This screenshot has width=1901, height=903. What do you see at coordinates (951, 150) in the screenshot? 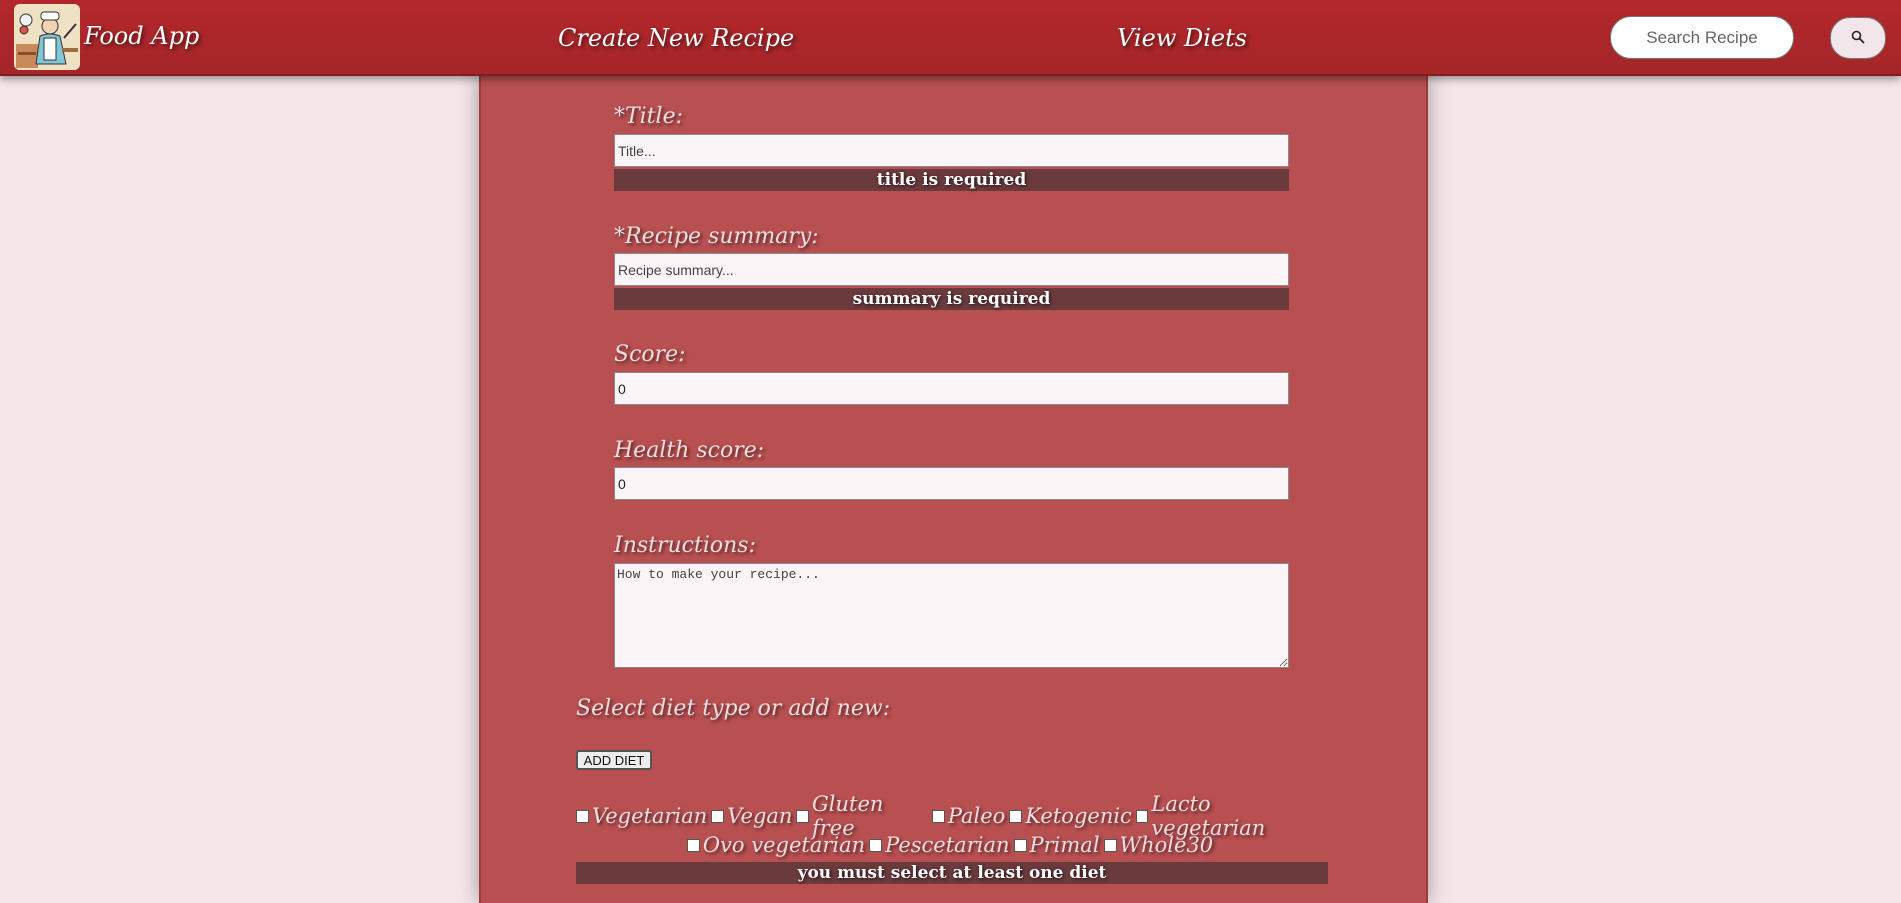
I see `title-input` at bounding box center [951, 150].